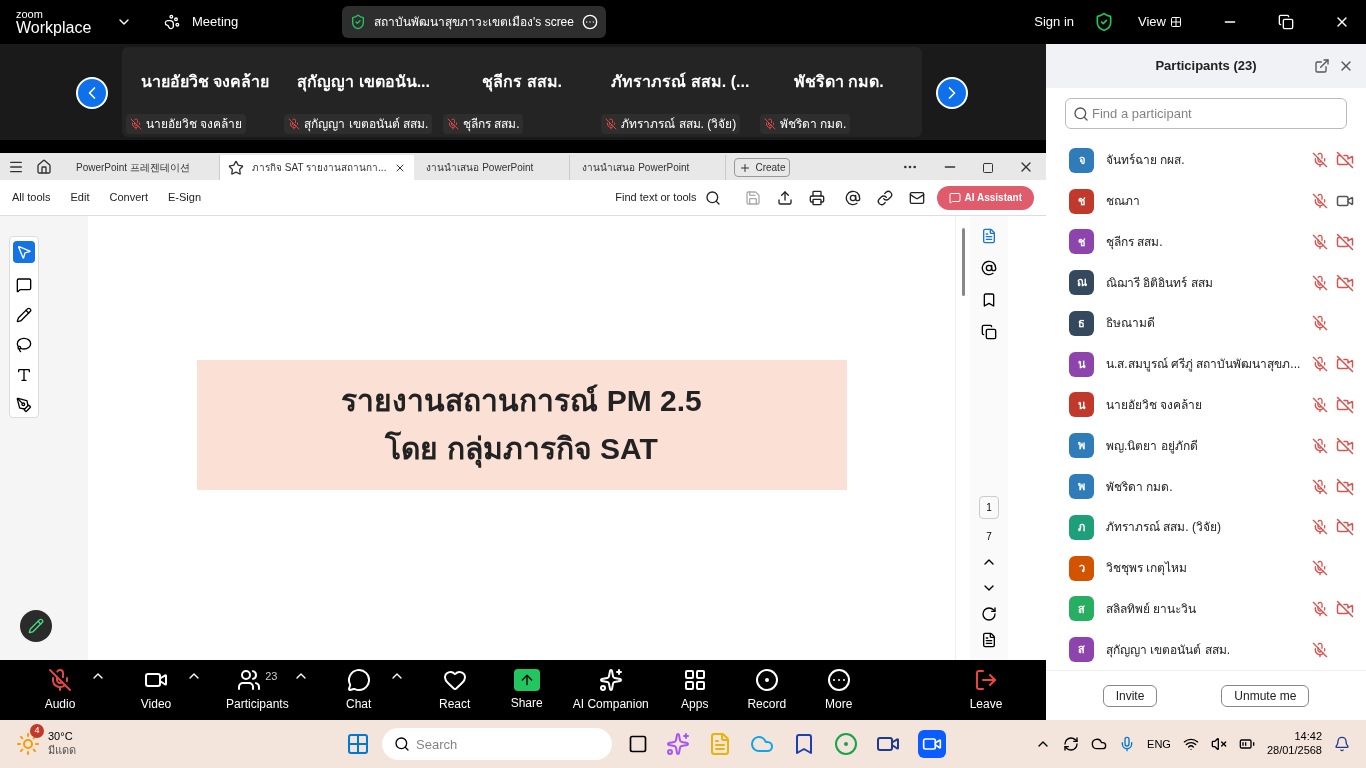  I want to click on menu-item: Edit, so click(80, 197).